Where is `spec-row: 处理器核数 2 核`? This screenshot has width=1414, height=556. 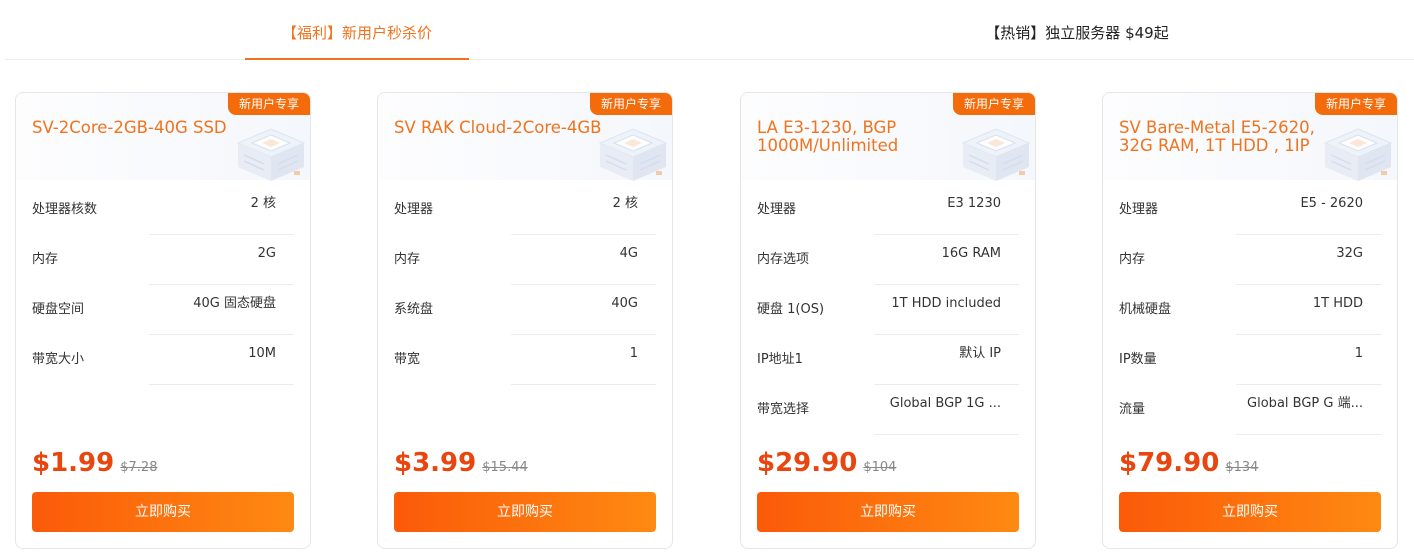 spec-row: 处理器核数 2 核 is located at coordinates (163, 210).